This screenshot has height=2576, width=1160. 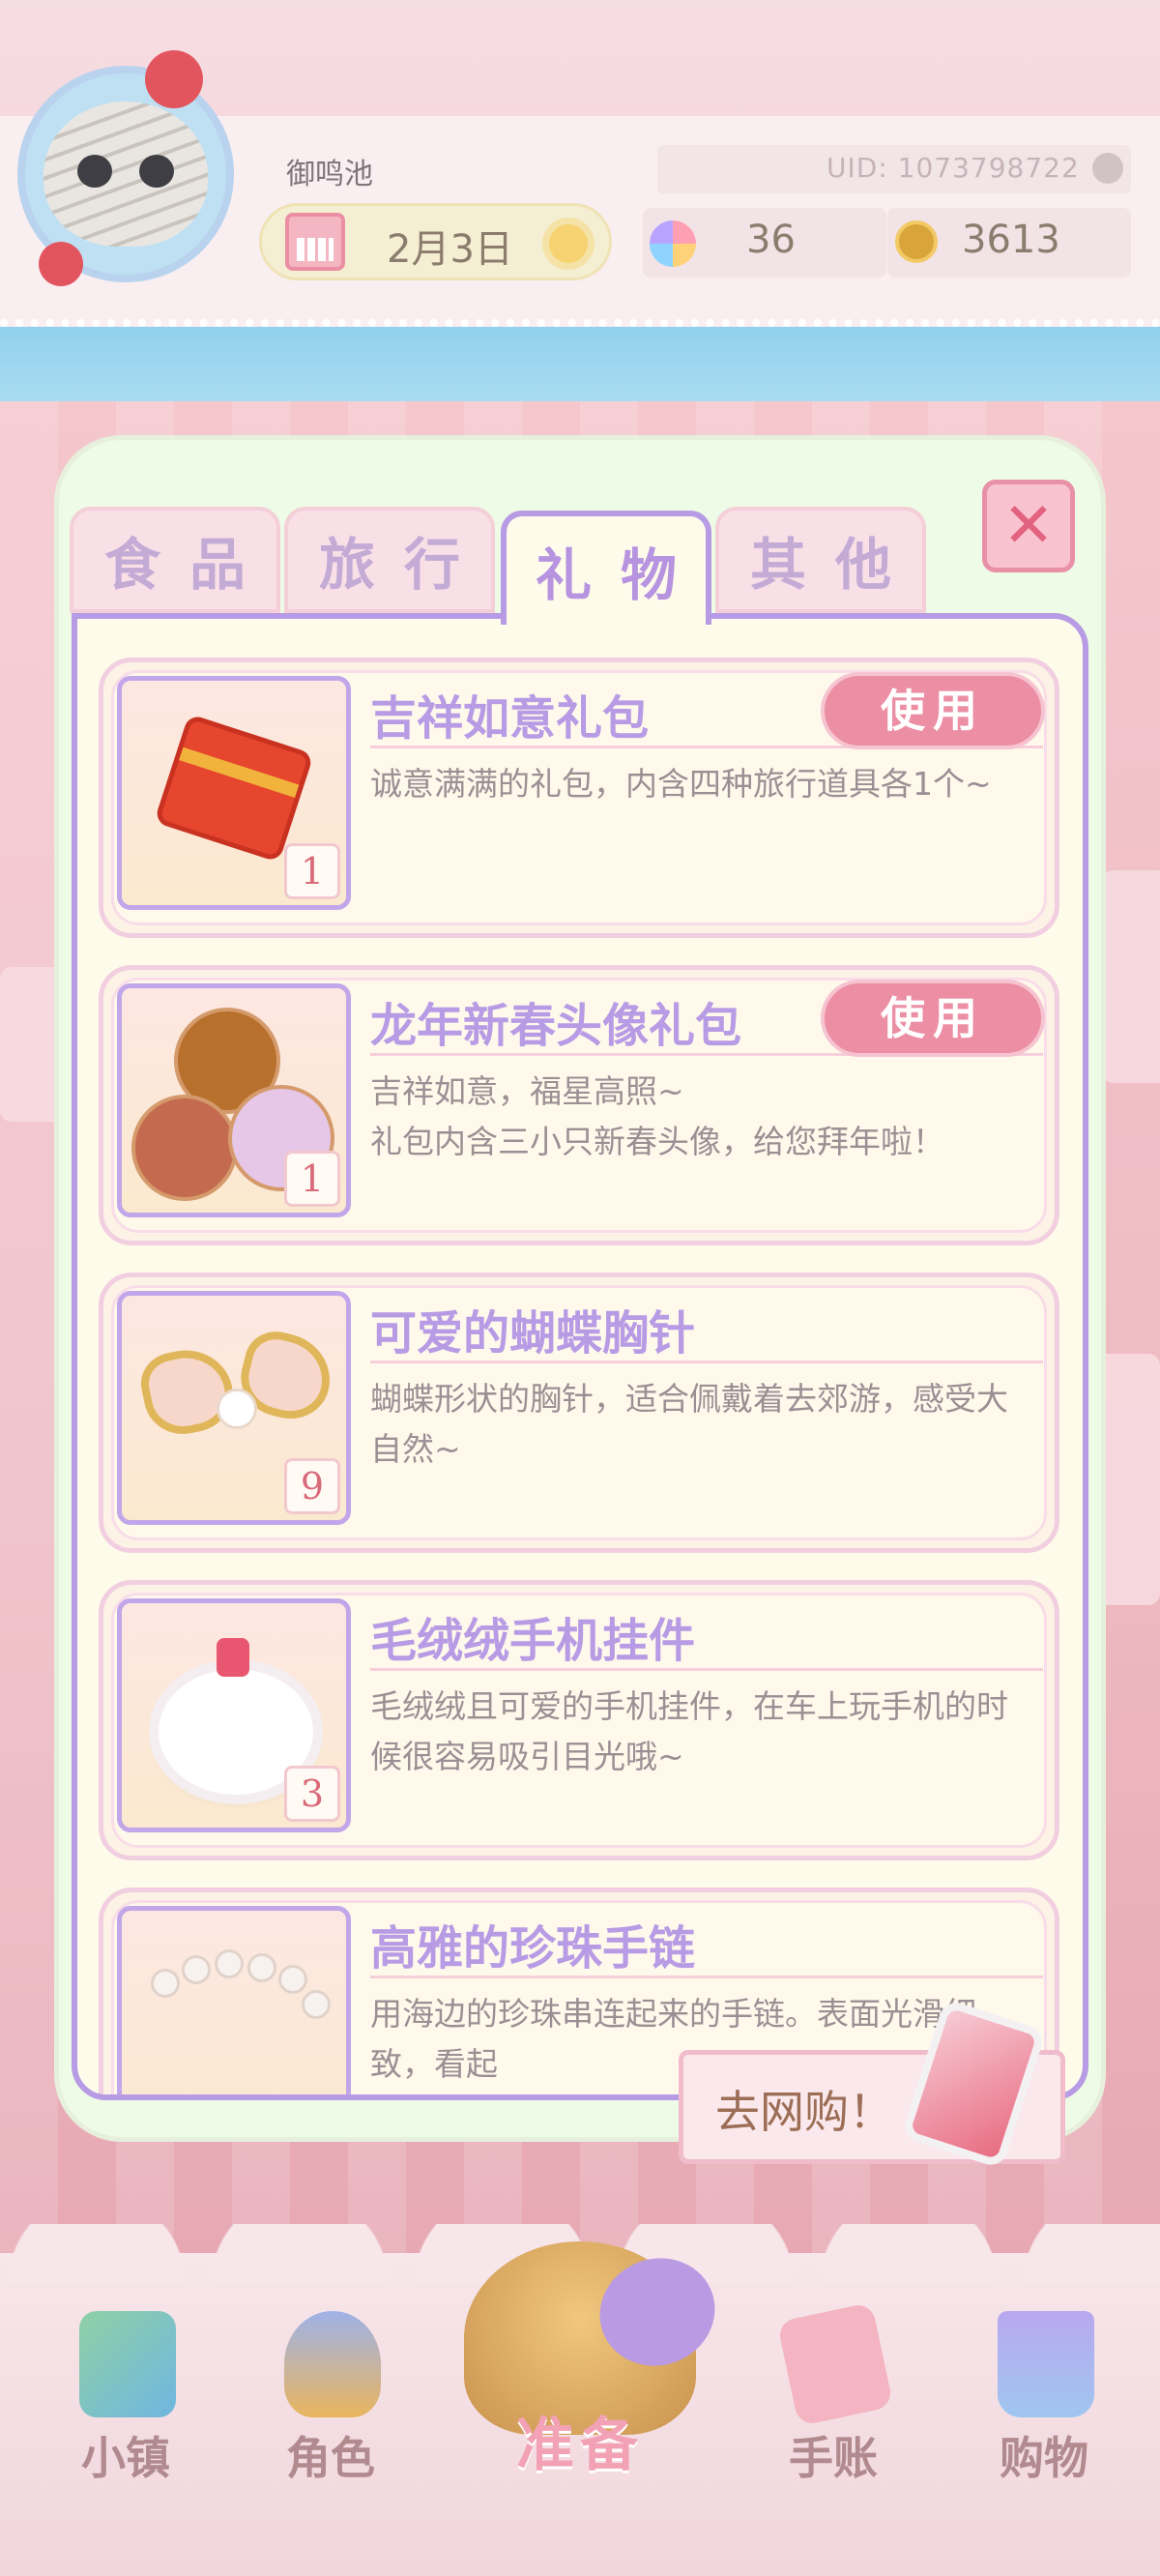 I want to click on character-icon, so click(x=333, y=2364).